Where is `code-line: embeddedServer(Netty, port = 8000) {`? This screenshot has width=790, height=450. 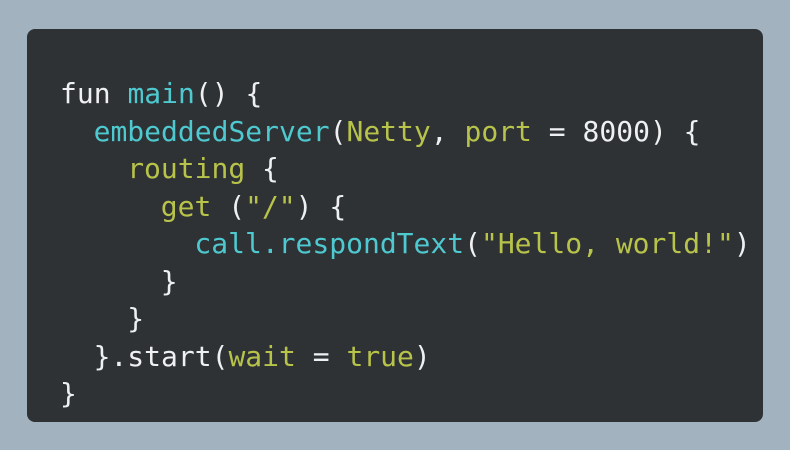 code-line: embeddedServer(Netty, port = 8000) { is located at coordinates (405, 132).